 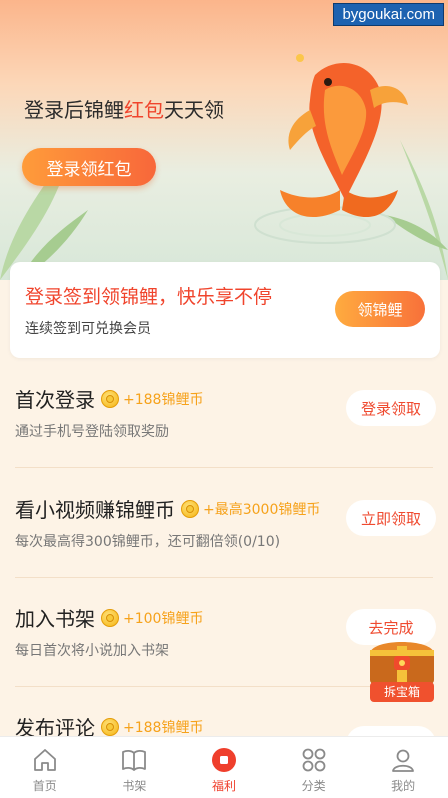 What do you see at coordinates (388, 14) in the screenshot?
I see `watermark: bygoukai.com` at bounding box center [388, 14].